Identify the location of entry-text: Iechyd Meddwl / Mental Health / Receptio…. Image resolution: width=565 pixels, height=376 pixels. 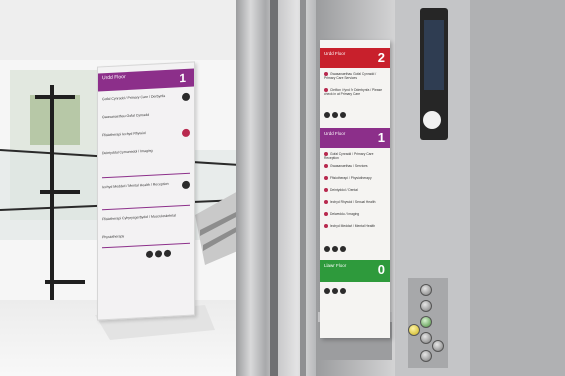
(135, 185).